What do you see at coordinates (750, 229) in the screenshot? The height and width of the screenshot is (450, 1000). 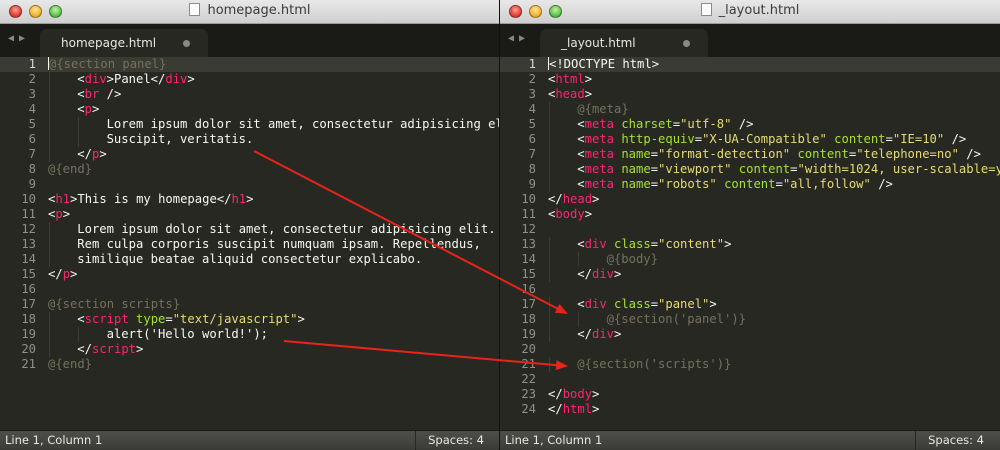 I see `code-line: 12` at bounding box center [750, 229].